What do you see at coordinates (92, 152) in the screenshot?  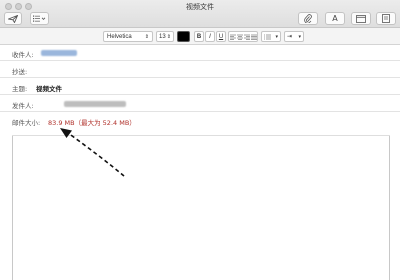 I see `annotation-arrow` at bounding box center [92, 152].